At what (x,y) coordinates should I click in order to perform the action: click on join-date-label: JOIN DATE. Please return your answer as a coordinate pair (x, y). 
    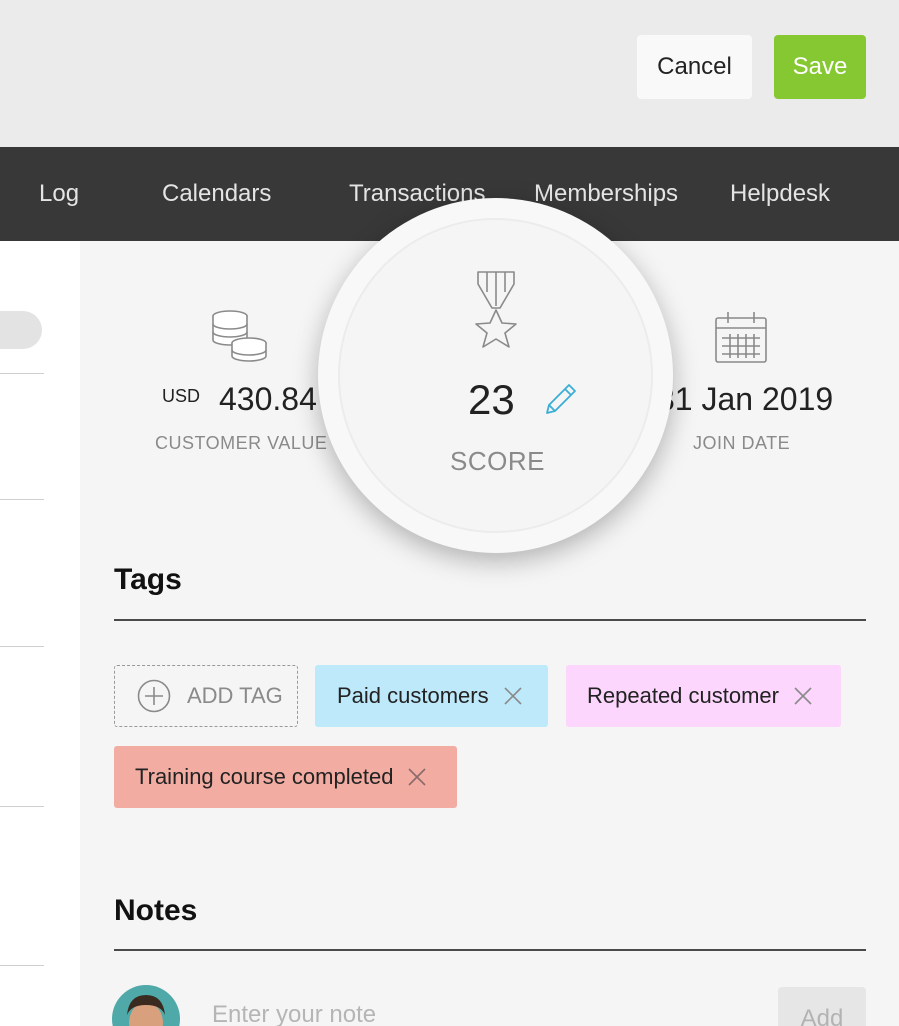
    Looking at the image, I should click on (742, 443).